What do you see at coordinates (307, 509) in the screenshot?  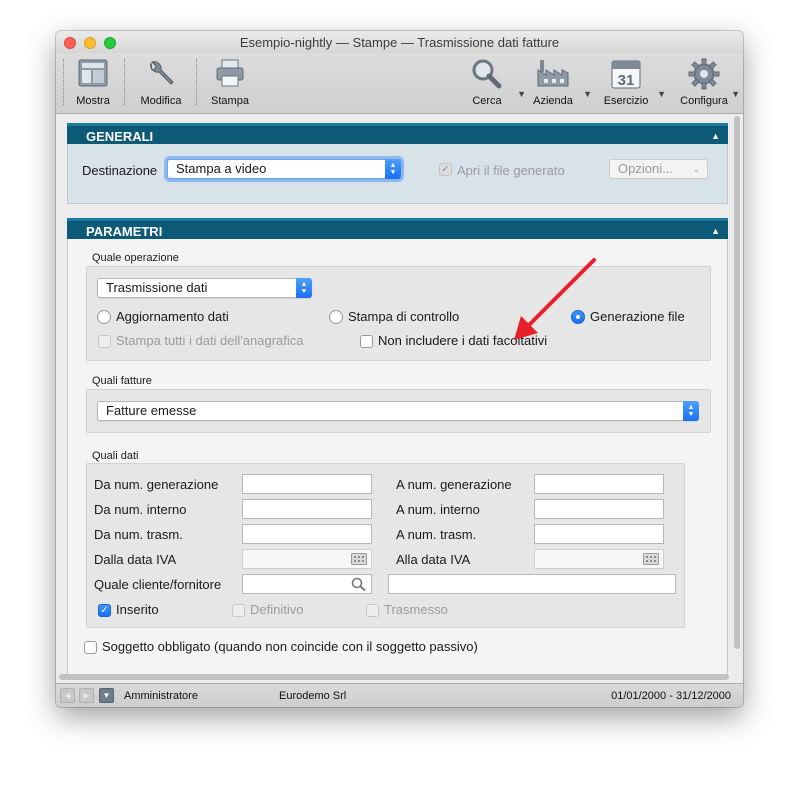 I see `da-num-interno-field` at bounding box center [307, 509].